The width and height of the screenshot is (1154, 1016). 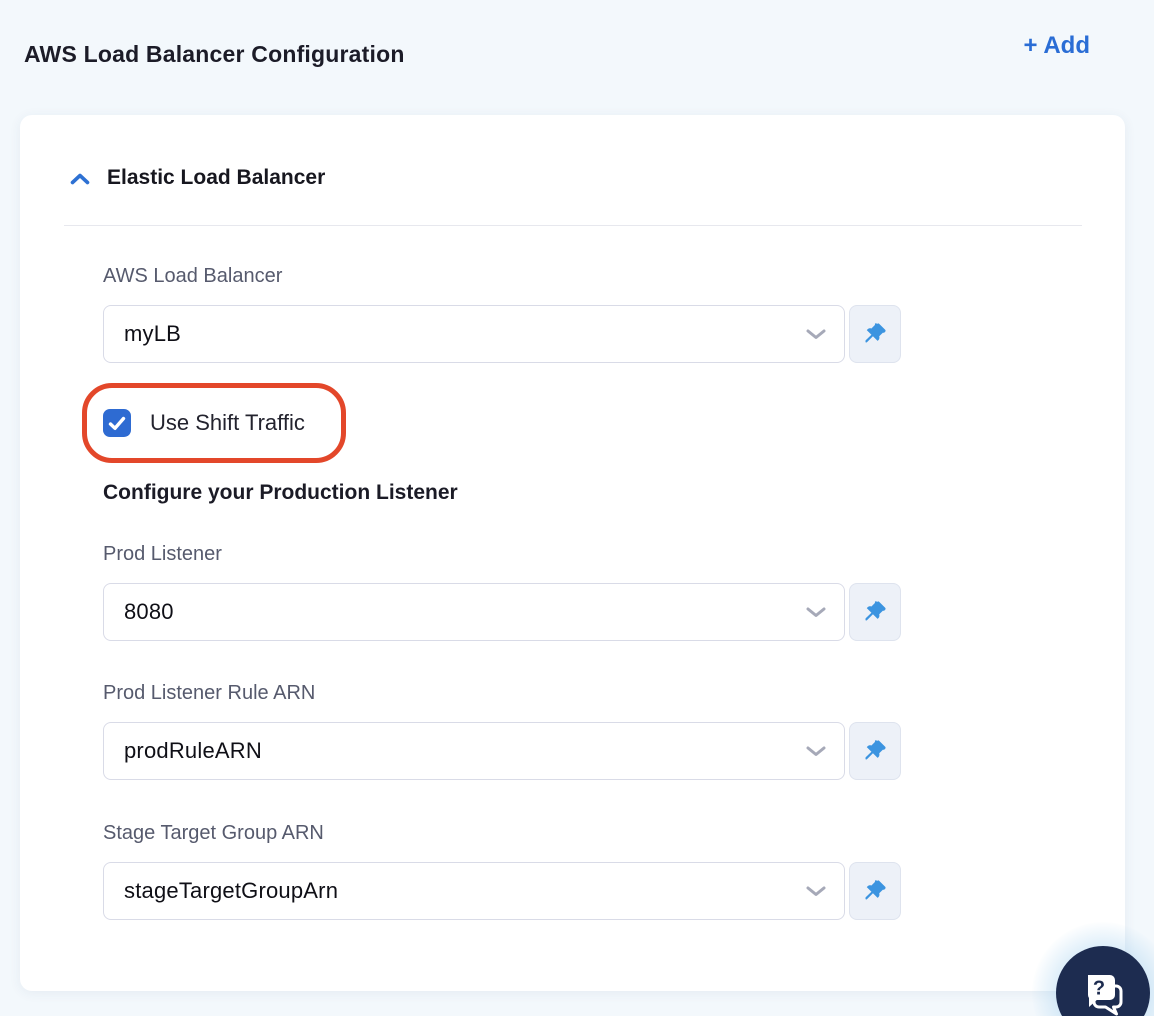 I want to click on section-divider, so click(x=573, y=225).